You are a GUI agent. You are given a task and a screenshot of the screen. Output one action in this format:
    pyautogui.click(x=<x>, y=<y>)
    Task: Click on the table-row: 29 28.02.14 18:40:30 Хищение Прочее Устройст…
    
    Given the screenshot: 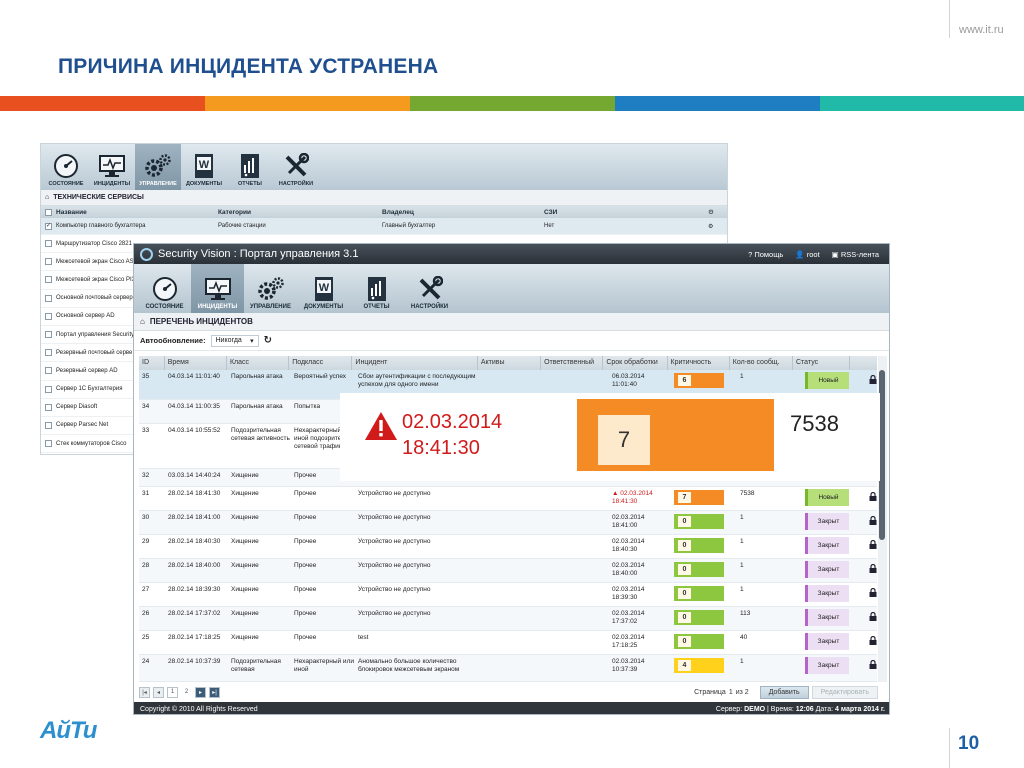 What is the action you would take?
    pyautogui.click(x=508, y=547)
    